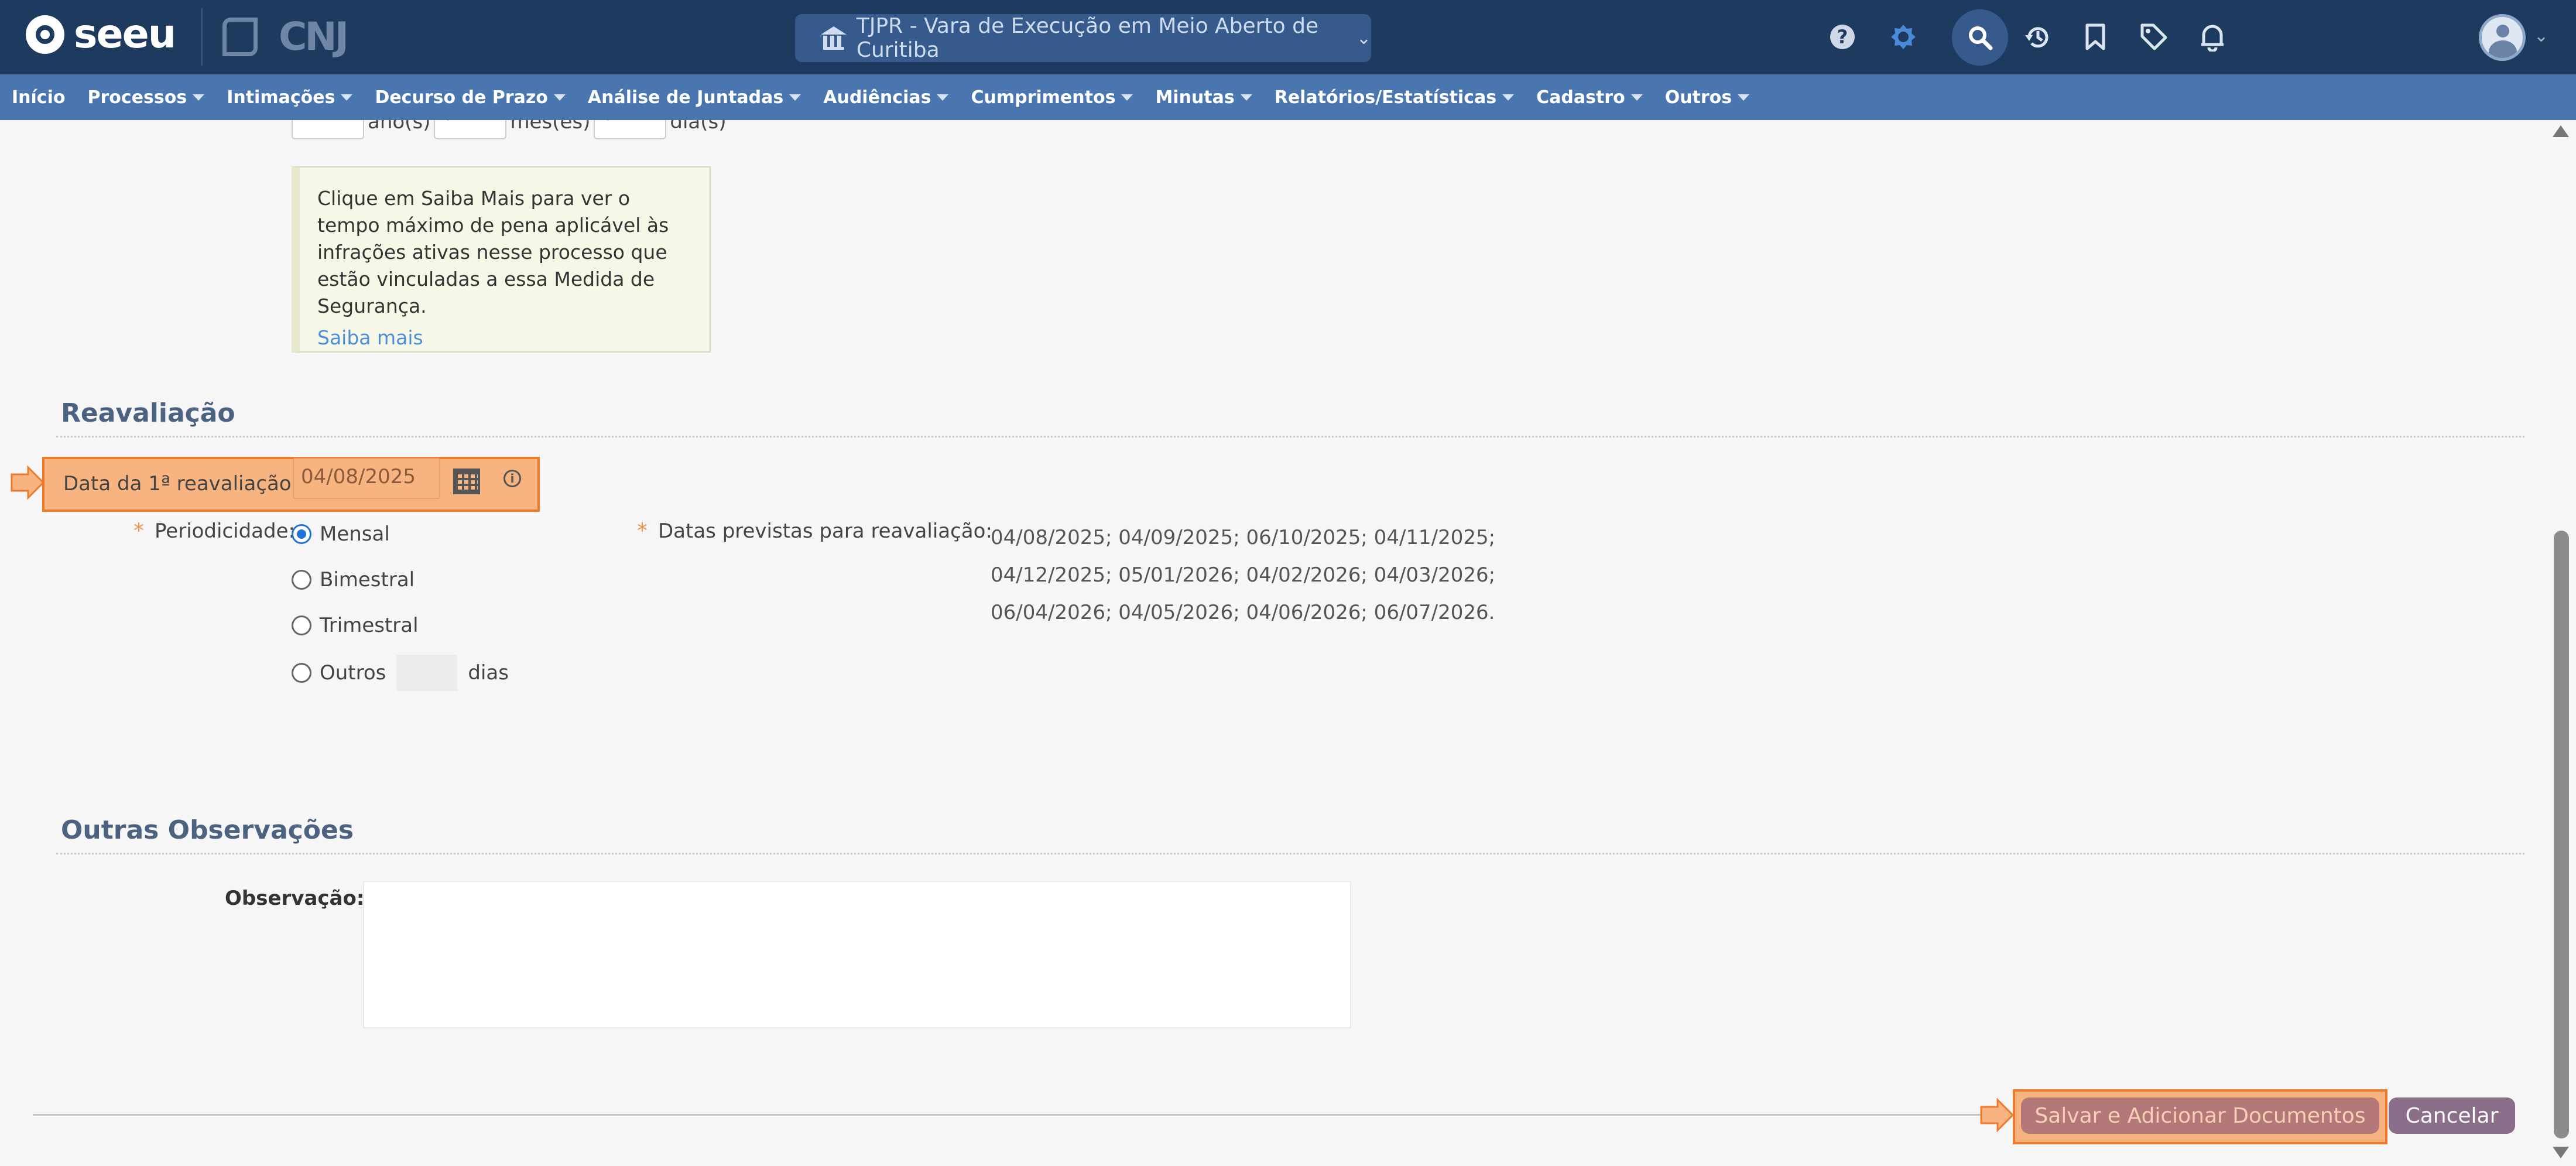  What do you see at coordinates (1195, 97) in the screenshot?
I see `menu-item-label: Minutas` at bounding box center [1195, 97].